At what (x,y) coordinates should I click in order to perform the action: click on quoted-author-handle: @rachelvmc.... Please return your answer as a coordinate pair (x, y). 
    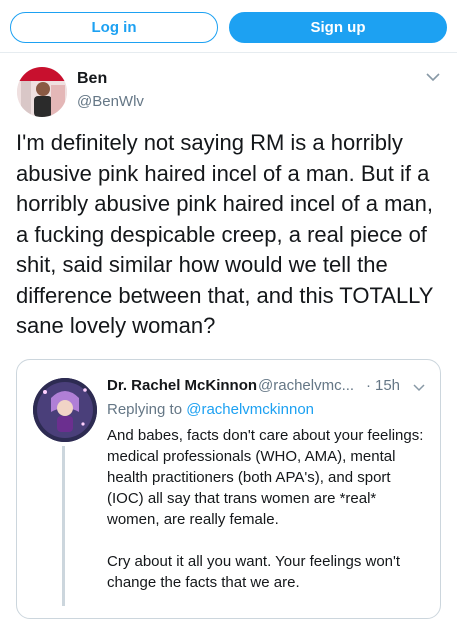
    Looking at the image, I should click on (306, 385).